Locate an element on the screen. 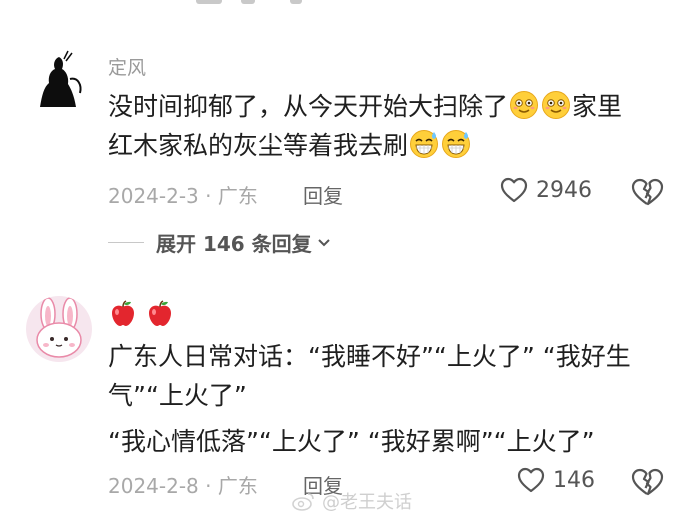 The width and height of the screenshot is (690, 518). like-button: 2946 is located at coordinates (546, 190).